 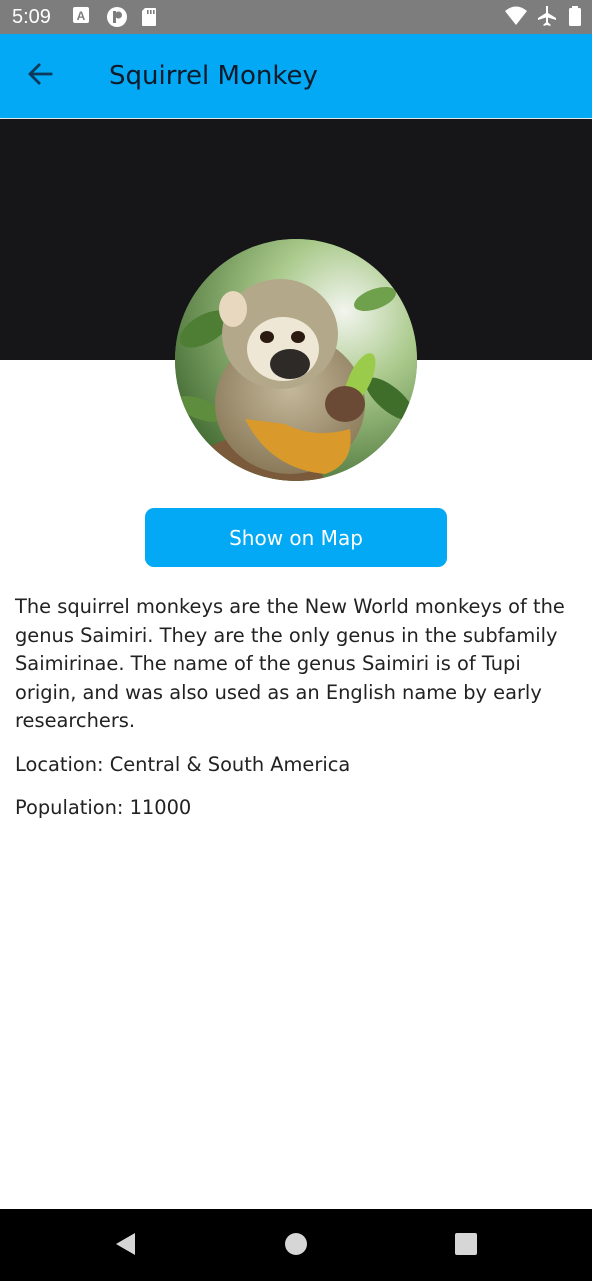 I want to click on status-right-icons, so click(x=543, y=16).